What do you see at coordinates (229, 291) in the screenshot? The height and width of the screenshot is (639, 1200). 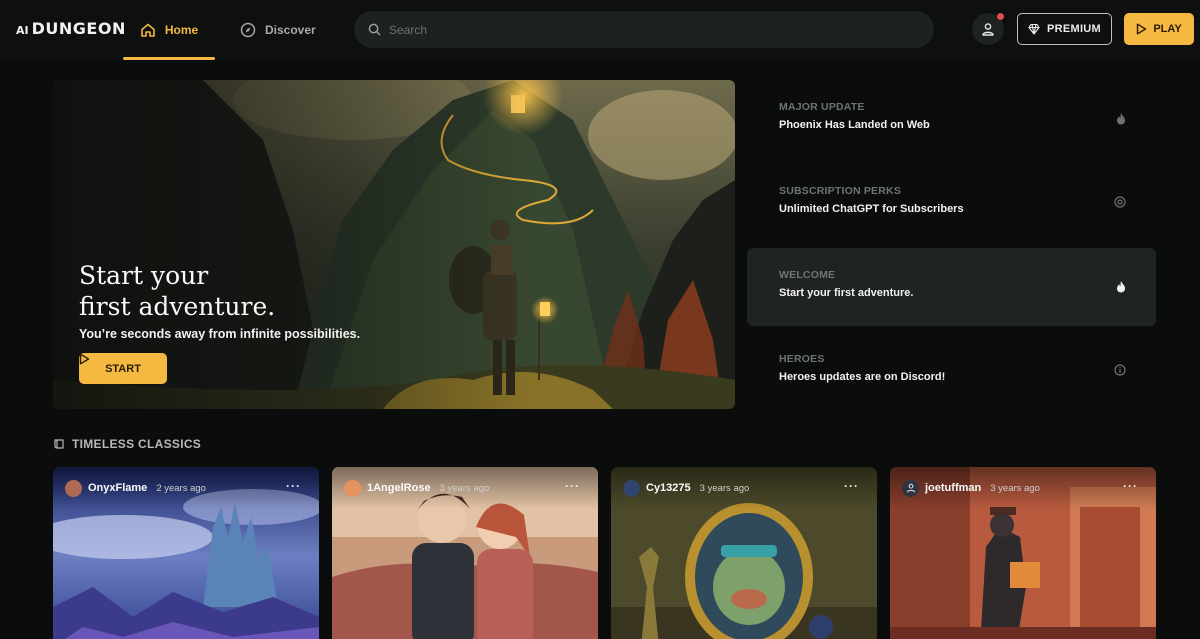 I see `hero-title: Start your first adventure.` at bounding box center [229, 291].